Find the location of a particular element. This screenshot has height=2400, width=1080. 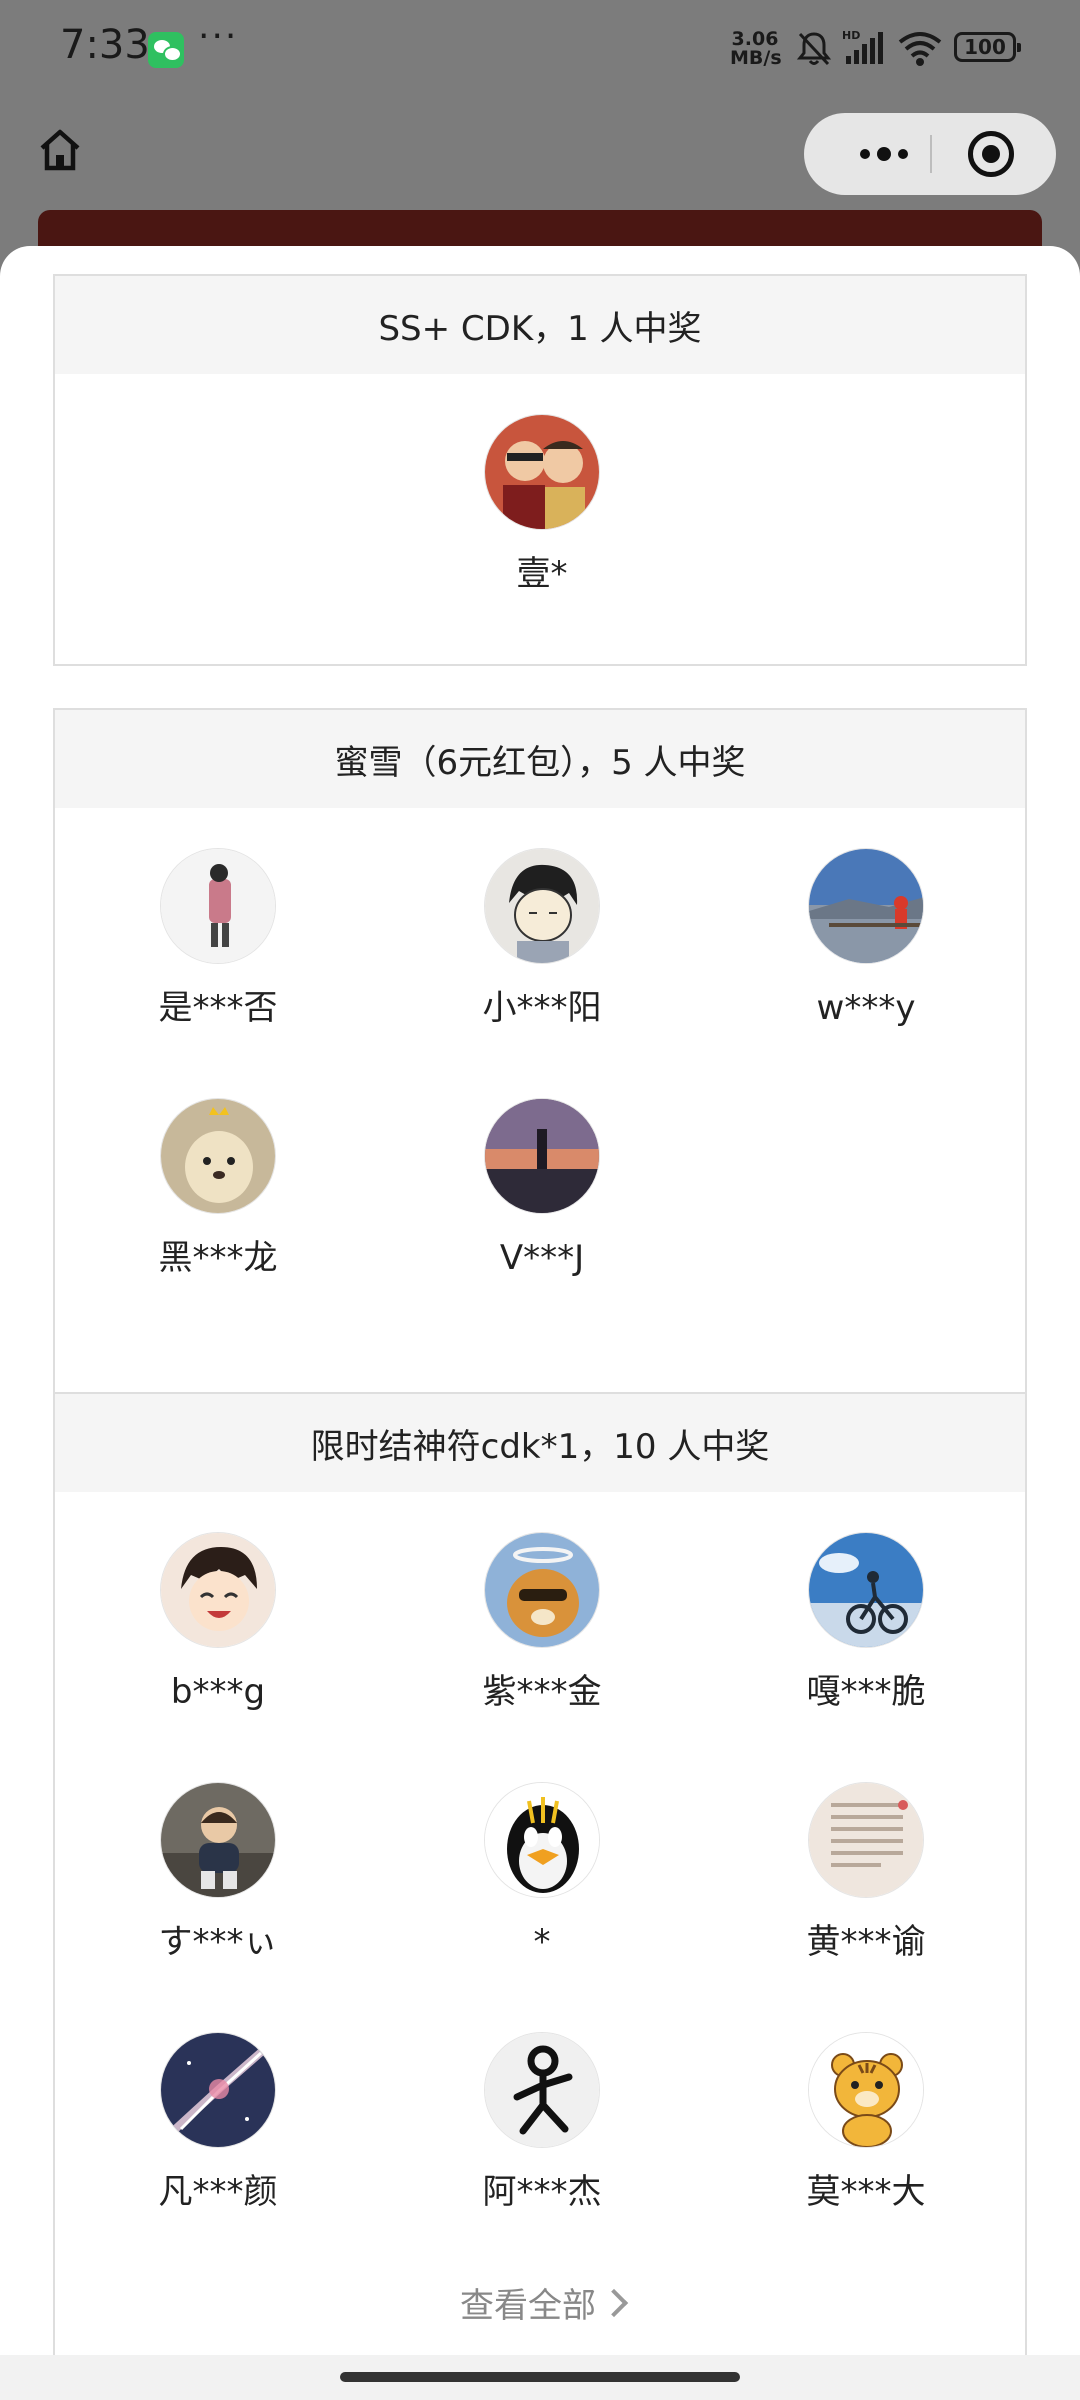

capsule-divider is located at coordinates (931, 154).